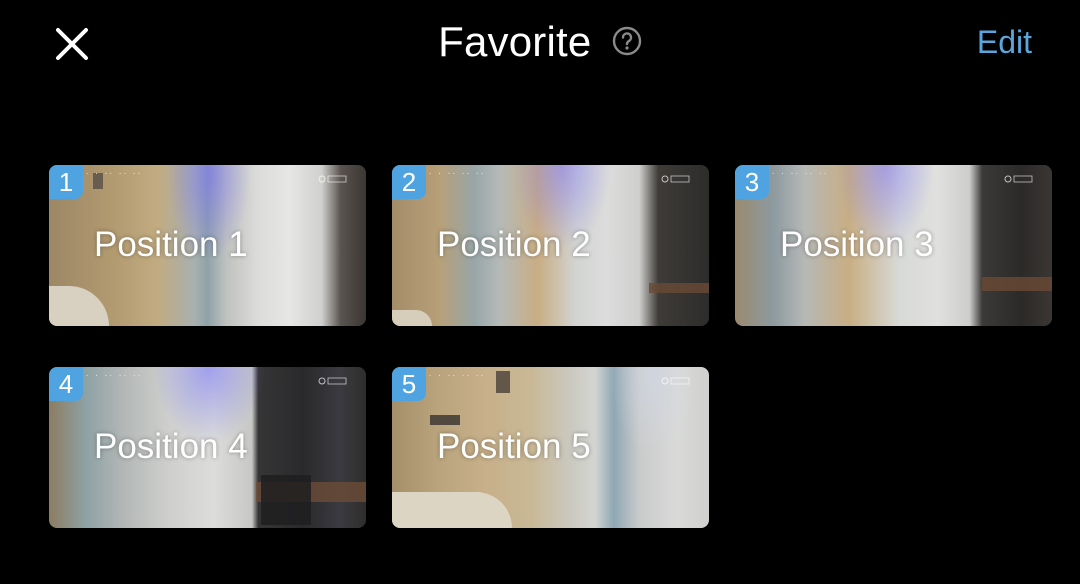 This screenshot has height=584, width=1080. Describe the element at coordinates (66, 182) in the screenshot. I see `position-number-badge: 1` at that location.